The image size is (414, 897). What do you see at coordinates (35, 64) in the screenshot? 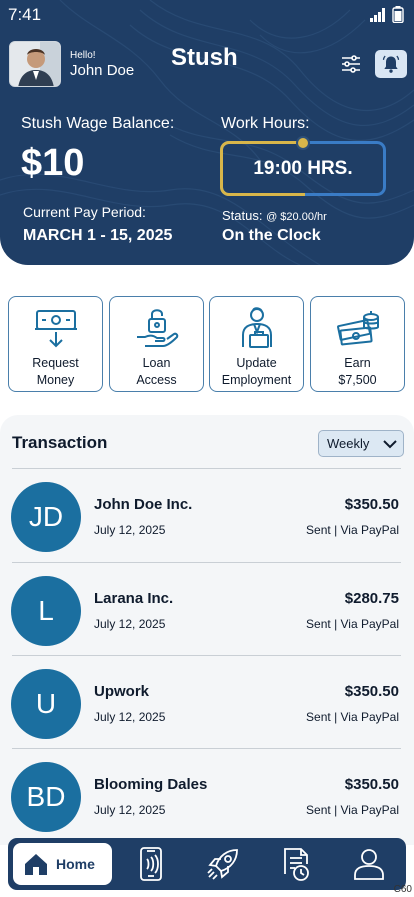
I see `user-avatar` at bounding box center [35, 64].